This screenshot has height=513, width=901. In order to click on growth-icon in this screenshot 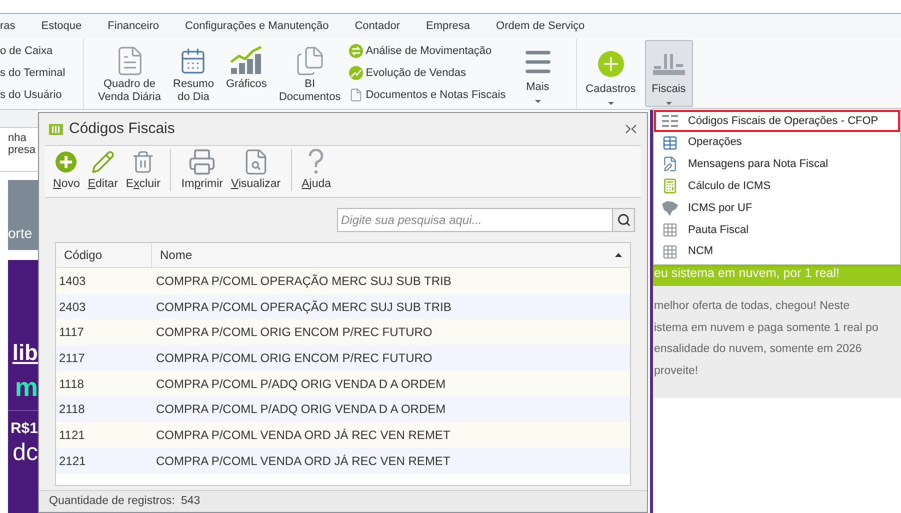, I will do `click(355, 73)`.